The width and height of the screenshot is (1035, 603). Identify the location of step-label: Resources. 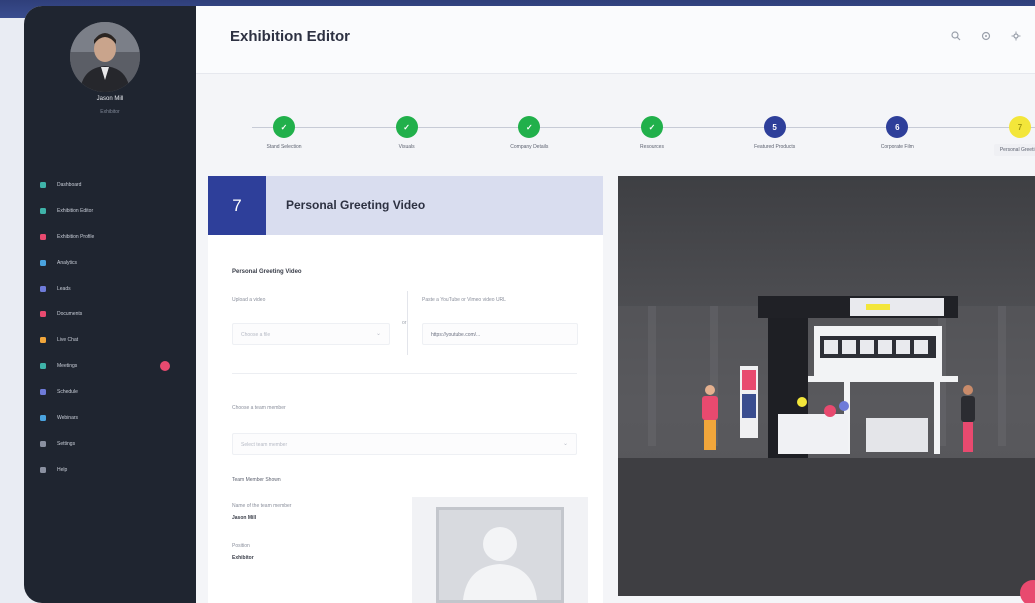
(652, 147).